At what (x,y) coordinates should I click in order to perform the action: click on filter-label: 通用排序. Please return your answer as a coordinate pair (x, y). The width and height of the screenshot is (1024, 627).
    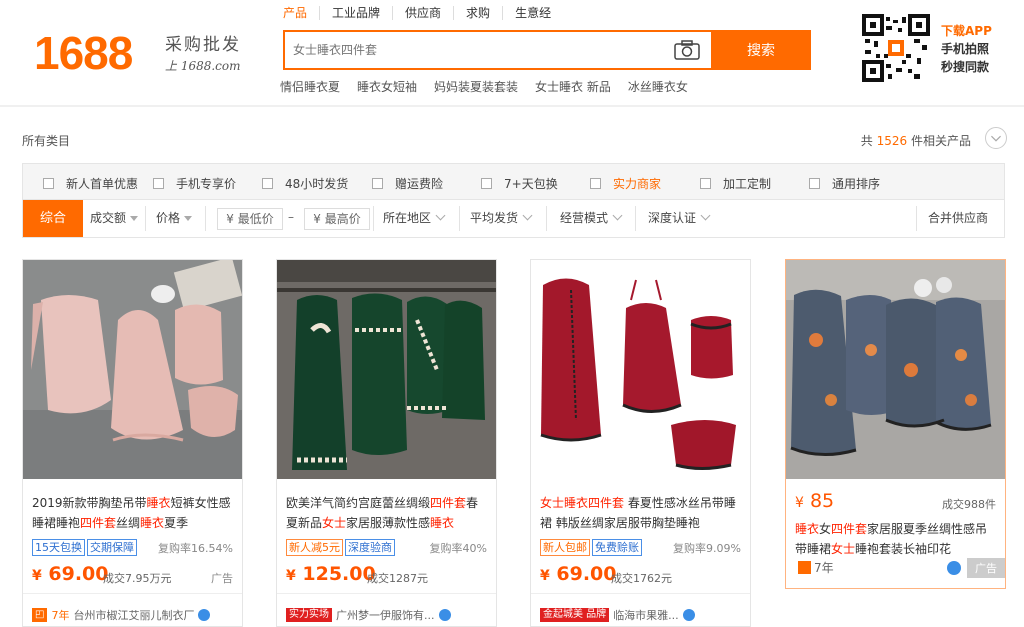
    Looking at the image, I should click on (856, 184).